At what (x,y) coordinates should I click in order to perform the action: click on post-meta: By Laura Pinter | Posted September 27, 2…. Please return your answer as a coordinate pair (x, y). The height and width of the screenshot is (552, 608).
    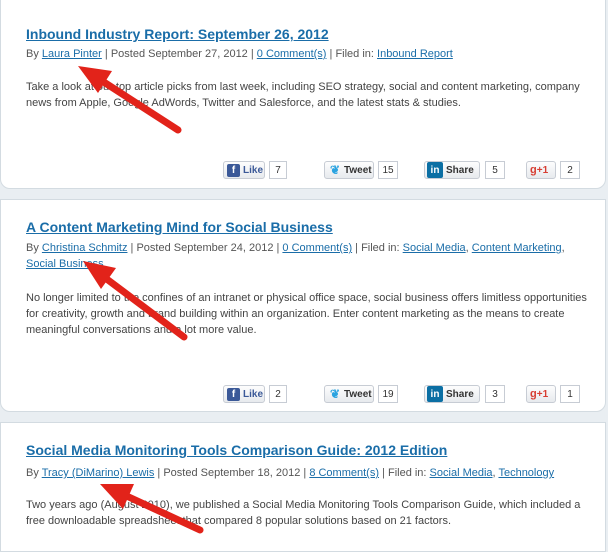
    Looking at the image, I should click on (306, 54).